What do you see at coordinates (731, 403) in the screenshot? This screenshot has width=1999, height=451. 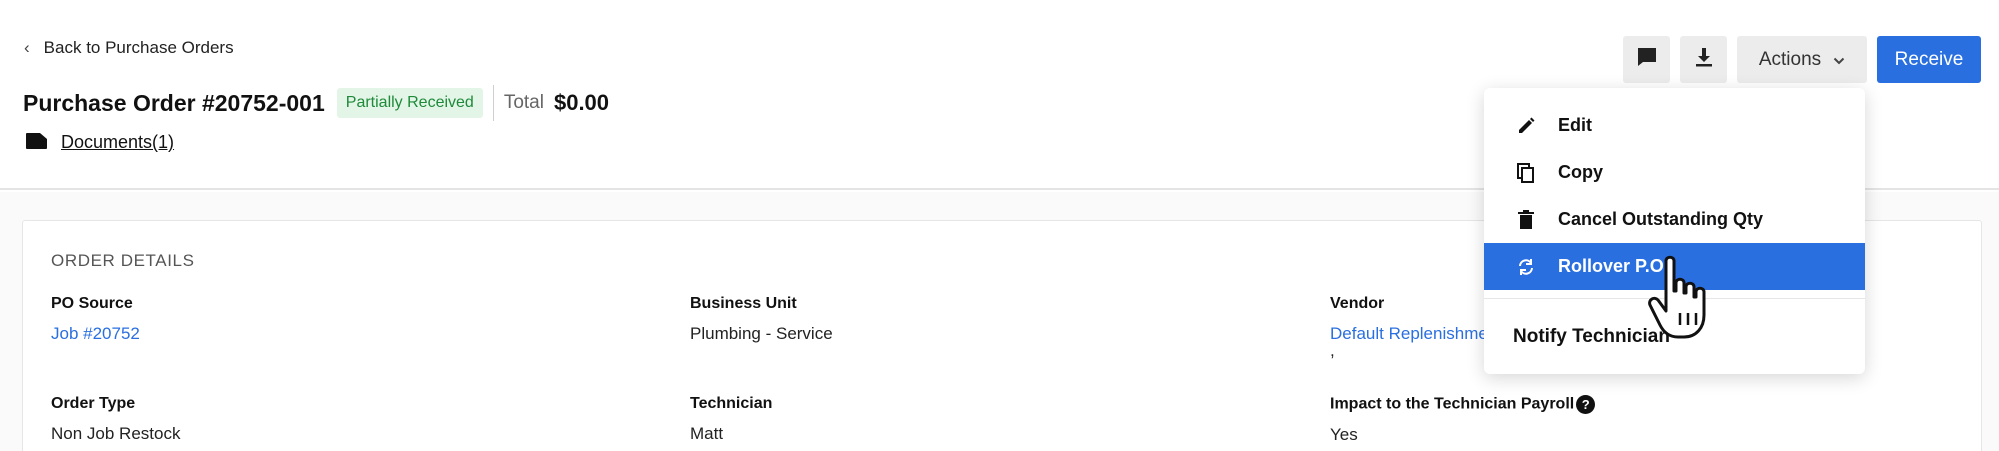 I see `technician-label: Technician` at bounding box center [731, 403].